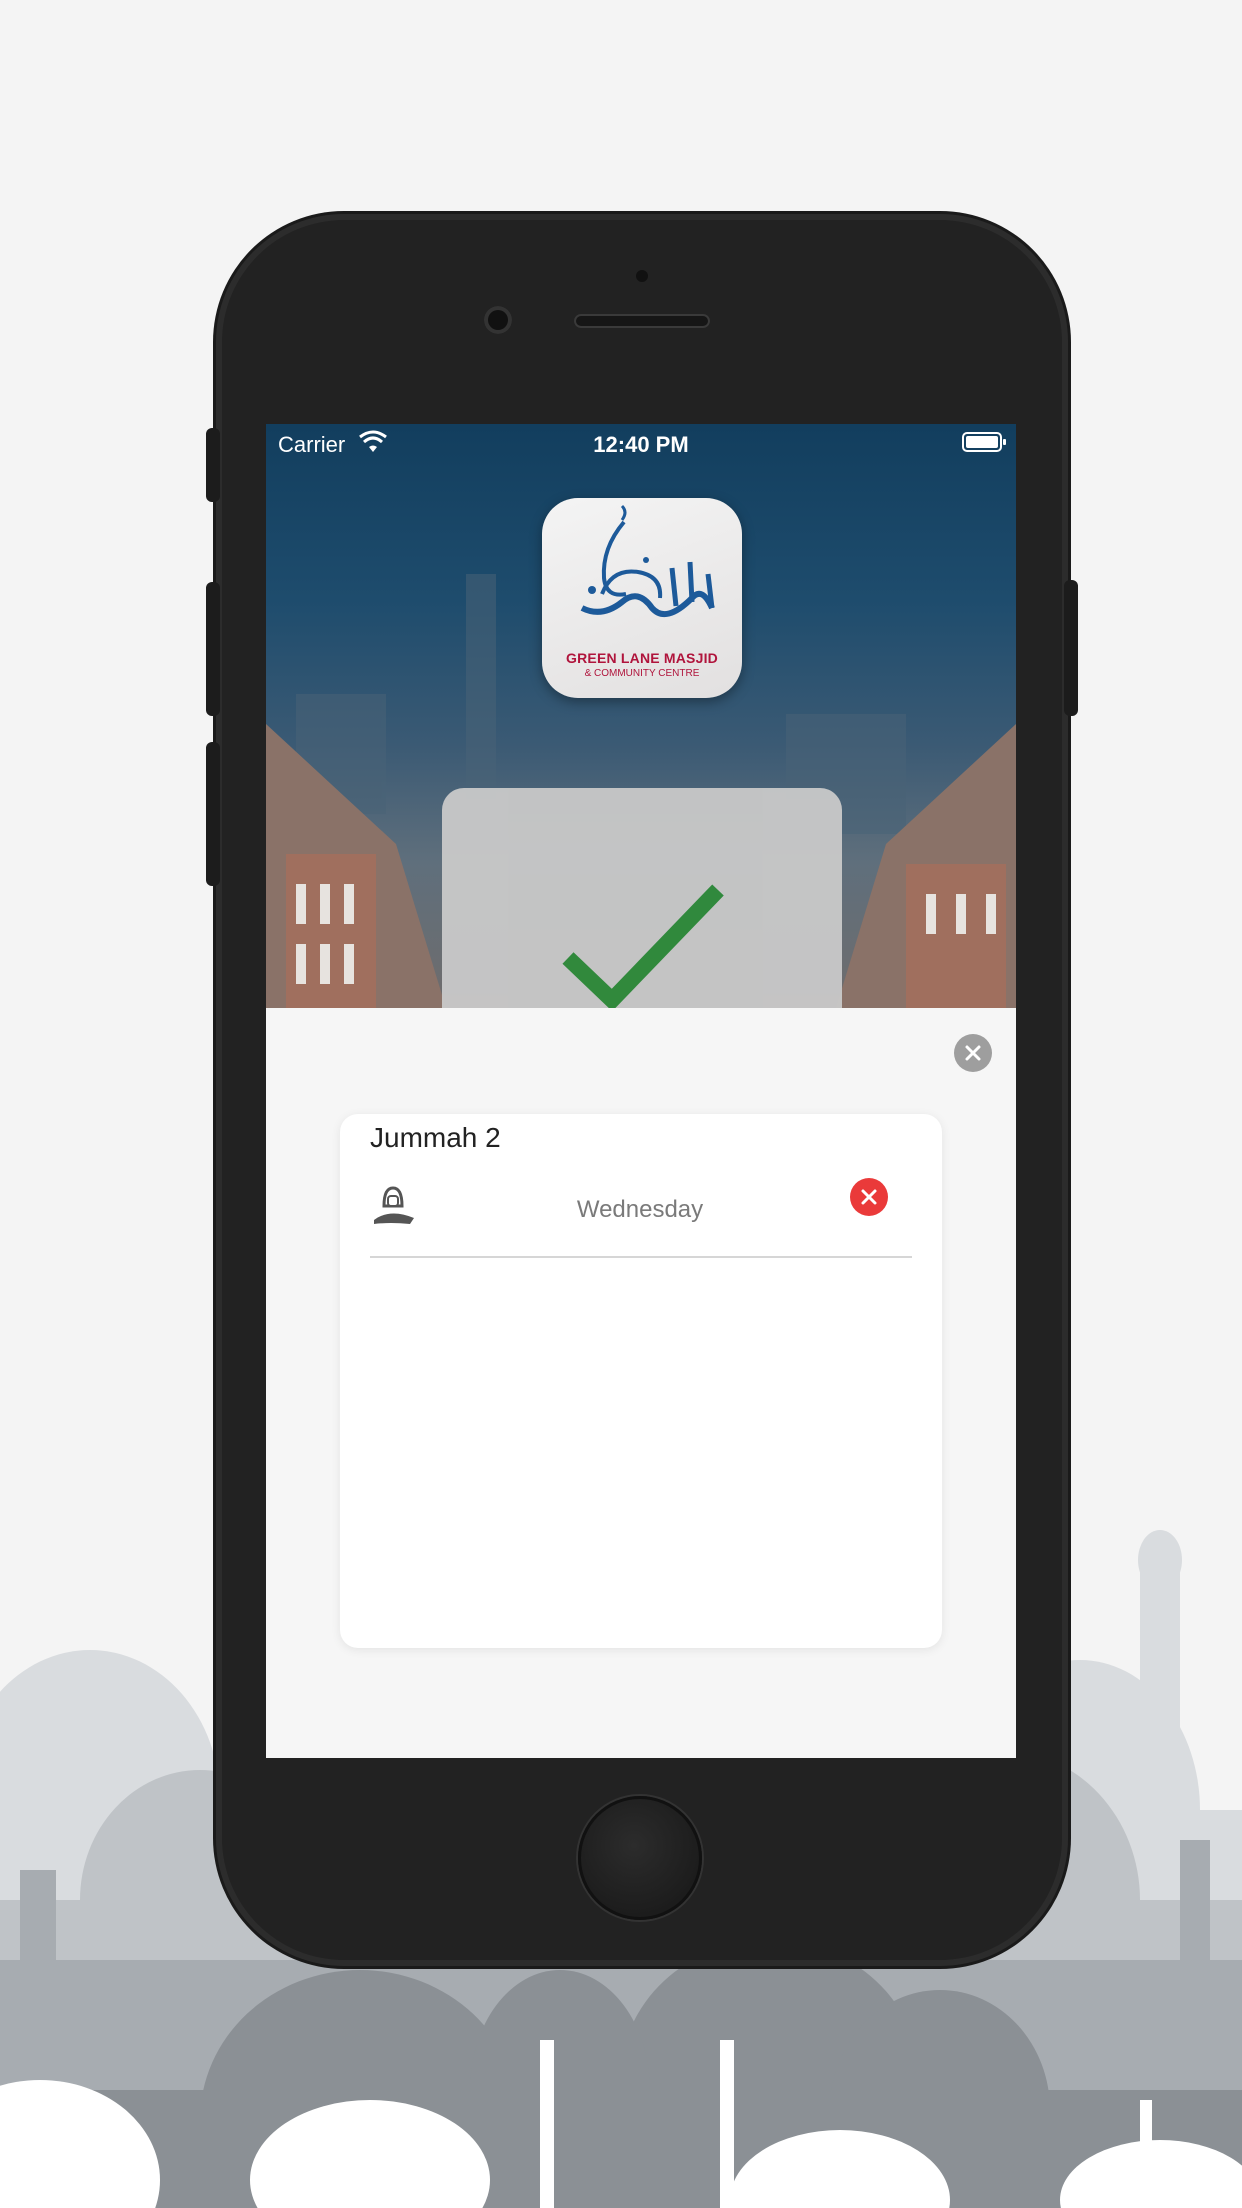 The width and height of the screenshot is (1242, 2208). Describe the element at coordinates (643, 946) in the screenshot. I see `checkmark-icon` at that location.